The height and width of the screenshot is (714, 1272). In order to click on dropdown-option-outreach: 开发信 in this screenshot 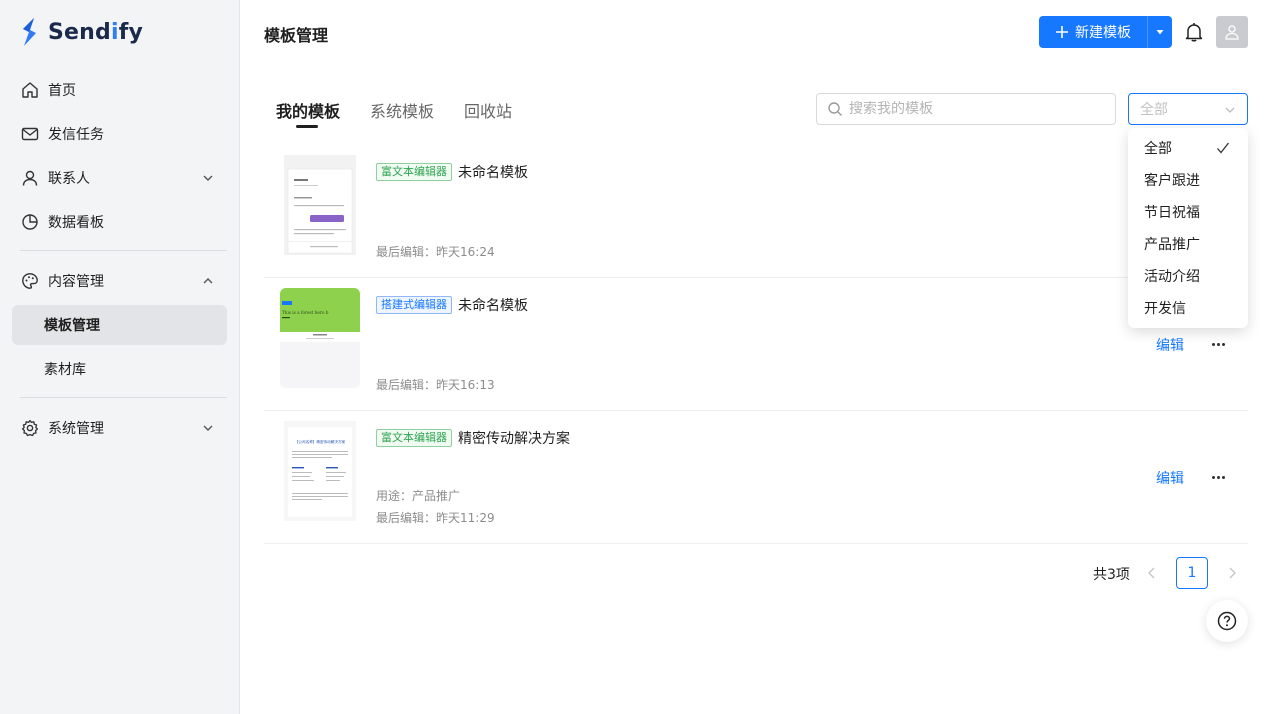, I will do `click(1188, 308)`.